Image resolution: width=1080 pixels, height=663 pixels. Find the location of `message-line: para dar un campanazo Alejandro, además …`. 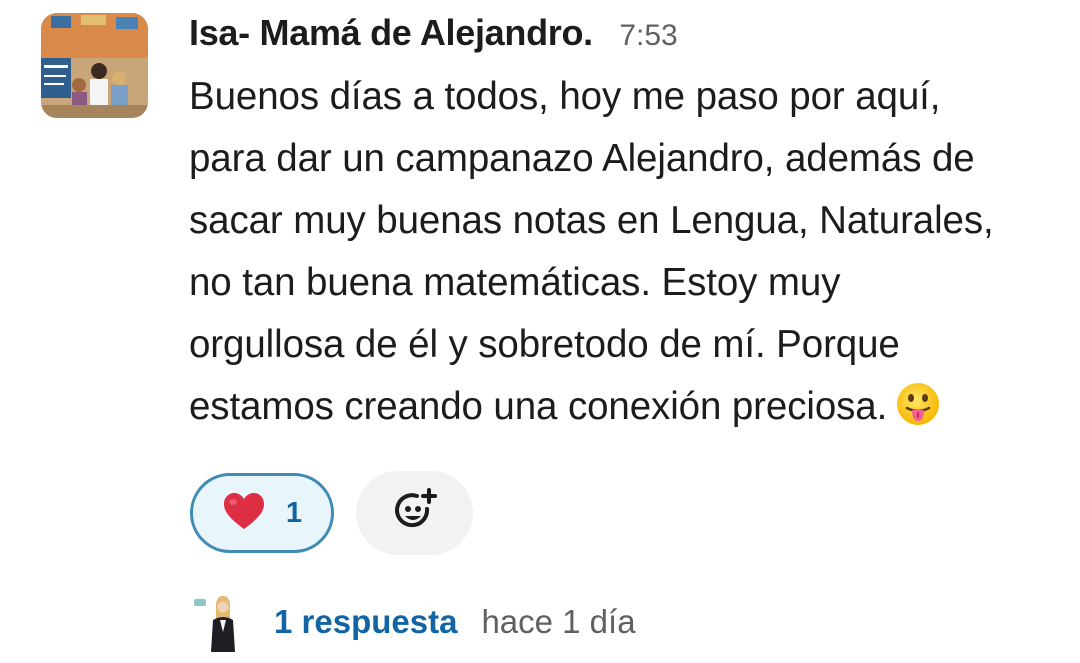

message-line: para dar un campanazo Alejandro, además … is located at coordinates (582, 158).